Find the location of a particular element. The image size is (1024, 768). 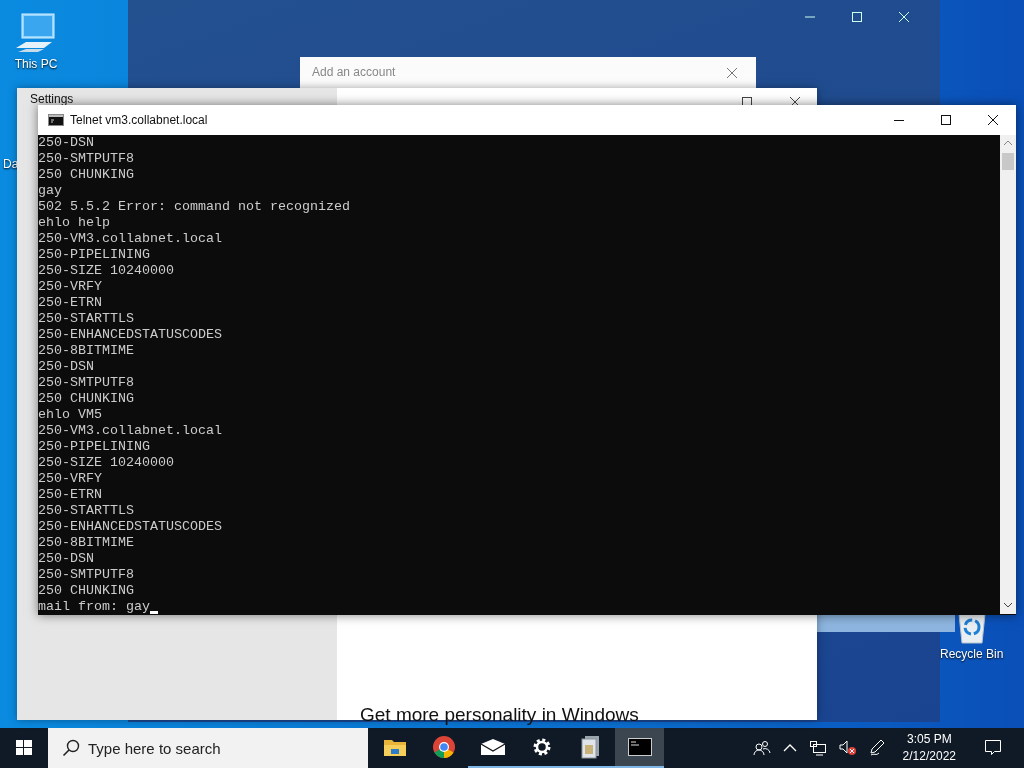

search-field: Type here to search is located at coordinates (208, 748).